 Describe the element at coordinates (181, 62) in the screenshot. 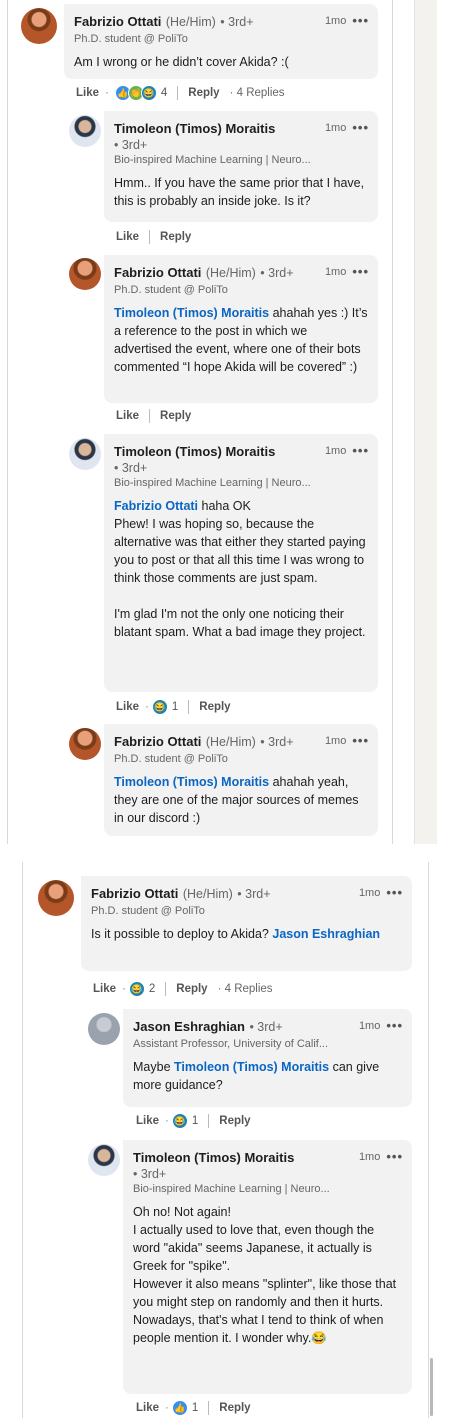

I see `comment-text: Am I wrong or he didn’t cover Akida? :(` at that location.